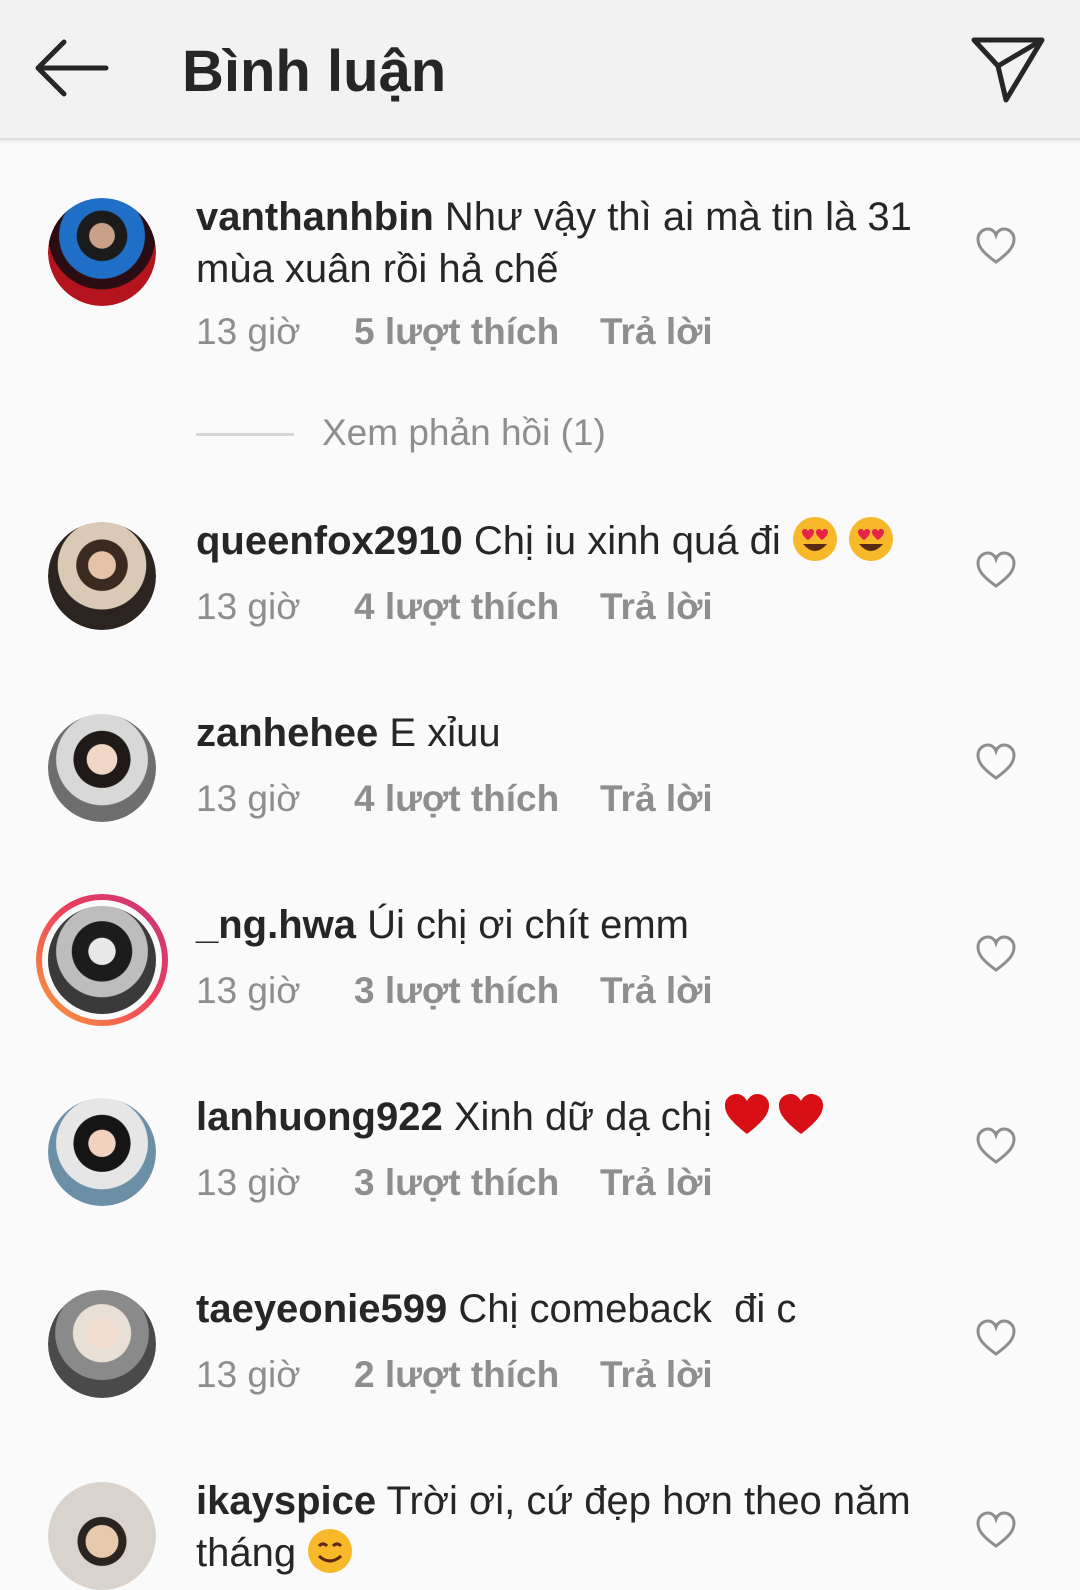 The height and width of the screenshot is (1590, 1080). What do you see at coordinates (456, 1375) in the screenshot?
I see `comment-likes: 2 lượt thích` at bounding box center [456, 1375].